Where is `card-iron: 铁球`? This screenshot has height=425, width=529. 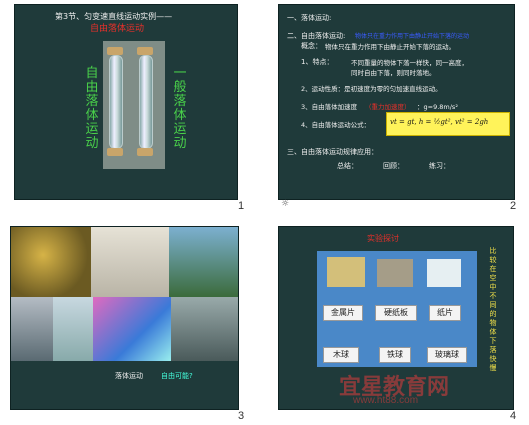
card-iron: 铁球 is located at coordinates (395, 355).